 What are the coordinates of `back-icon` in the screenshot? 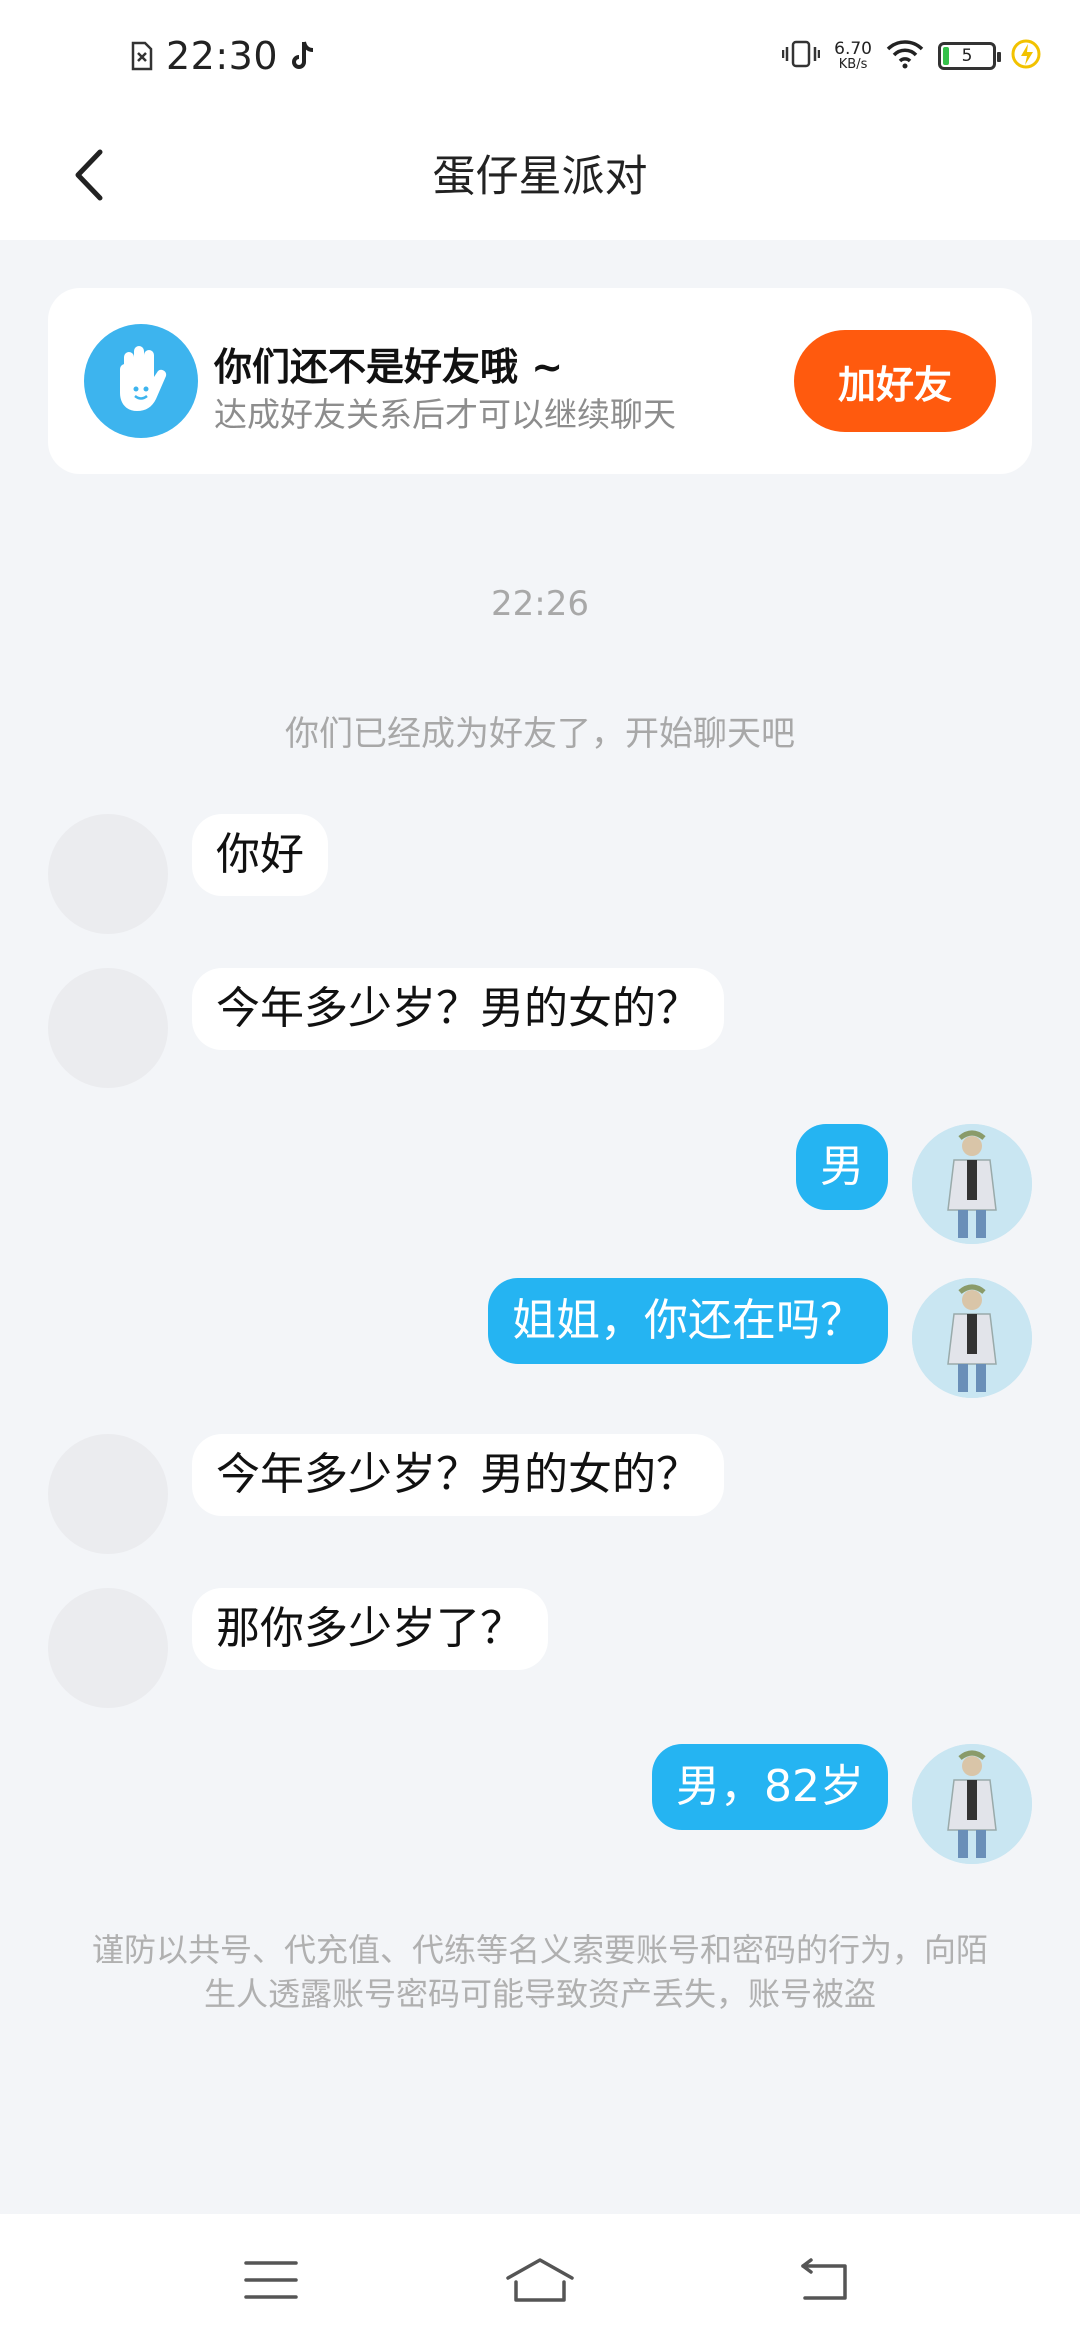 It's located at (824, 2279).